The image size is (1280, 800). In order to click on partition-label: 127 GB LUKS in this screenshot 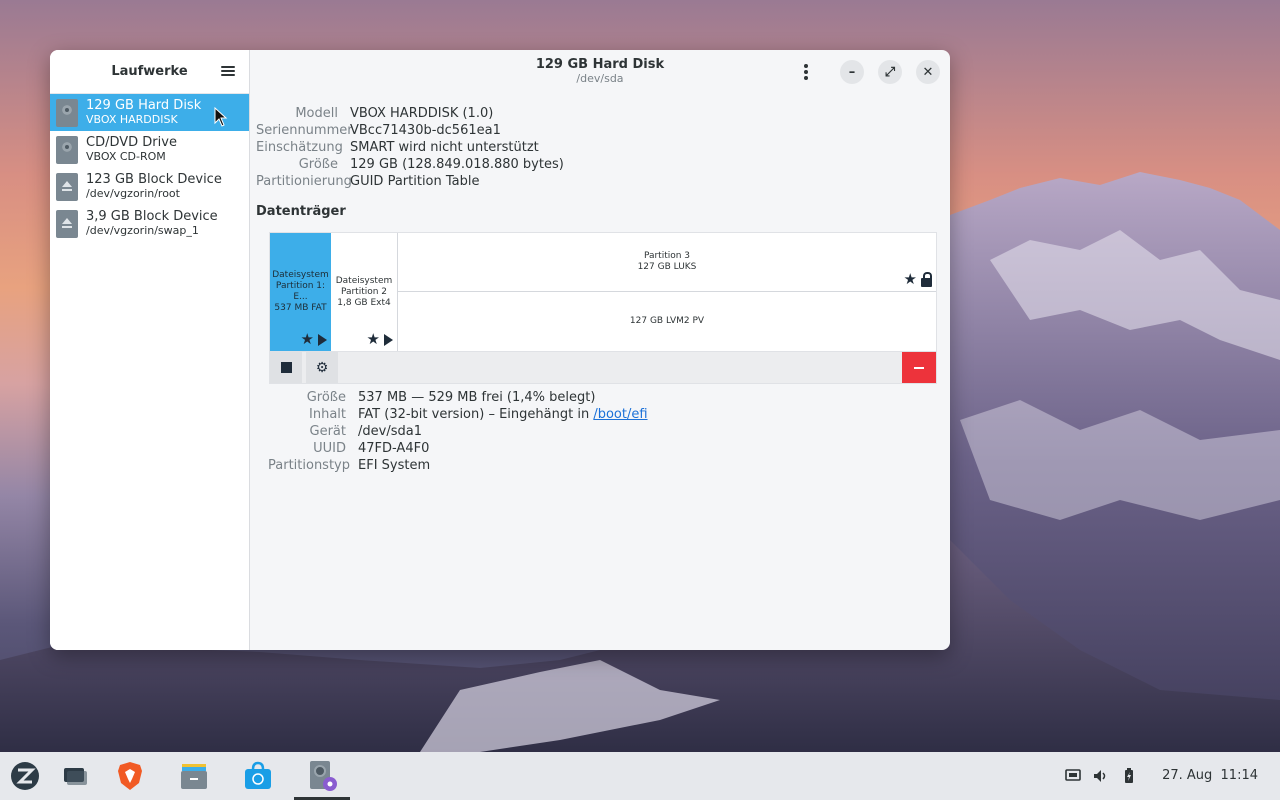, I will do `click(667, 267)`.